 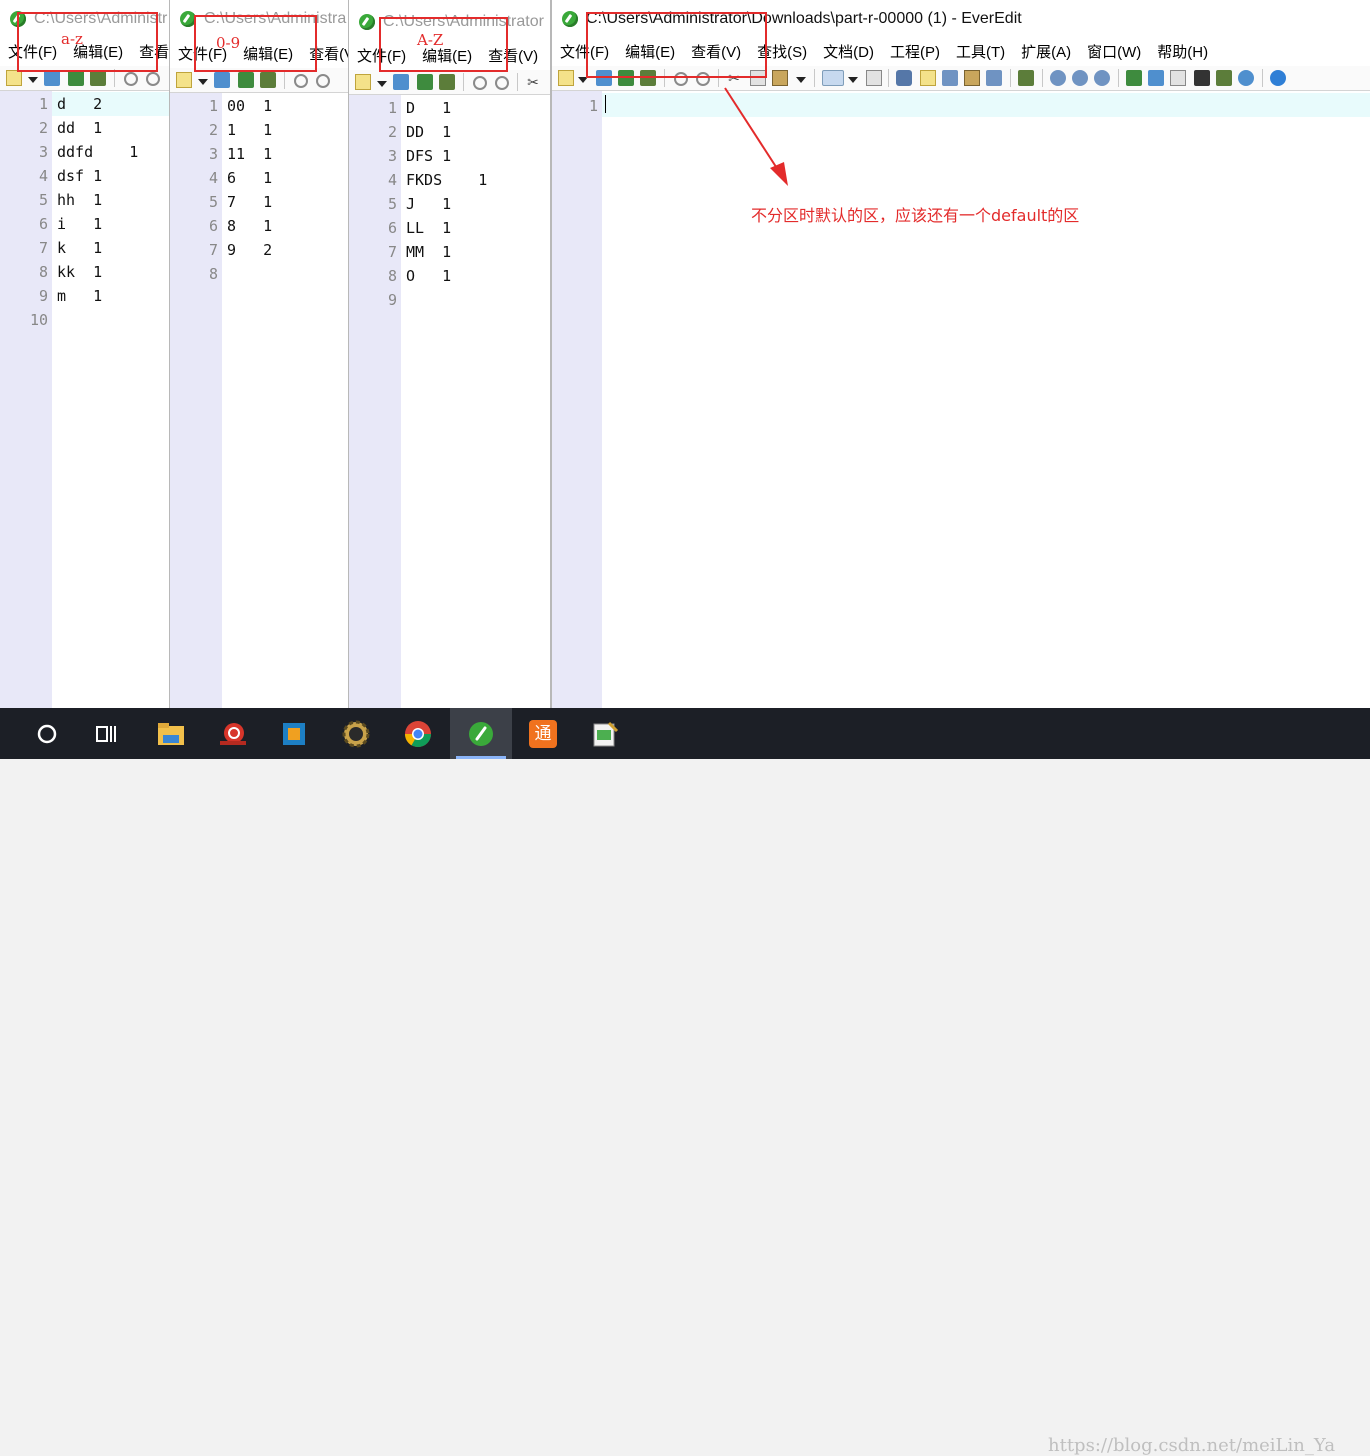 What do you see at coordinates (249, 178) in the screenshot?
I see `text-line: 6 1` at bounding box center [249, 178].